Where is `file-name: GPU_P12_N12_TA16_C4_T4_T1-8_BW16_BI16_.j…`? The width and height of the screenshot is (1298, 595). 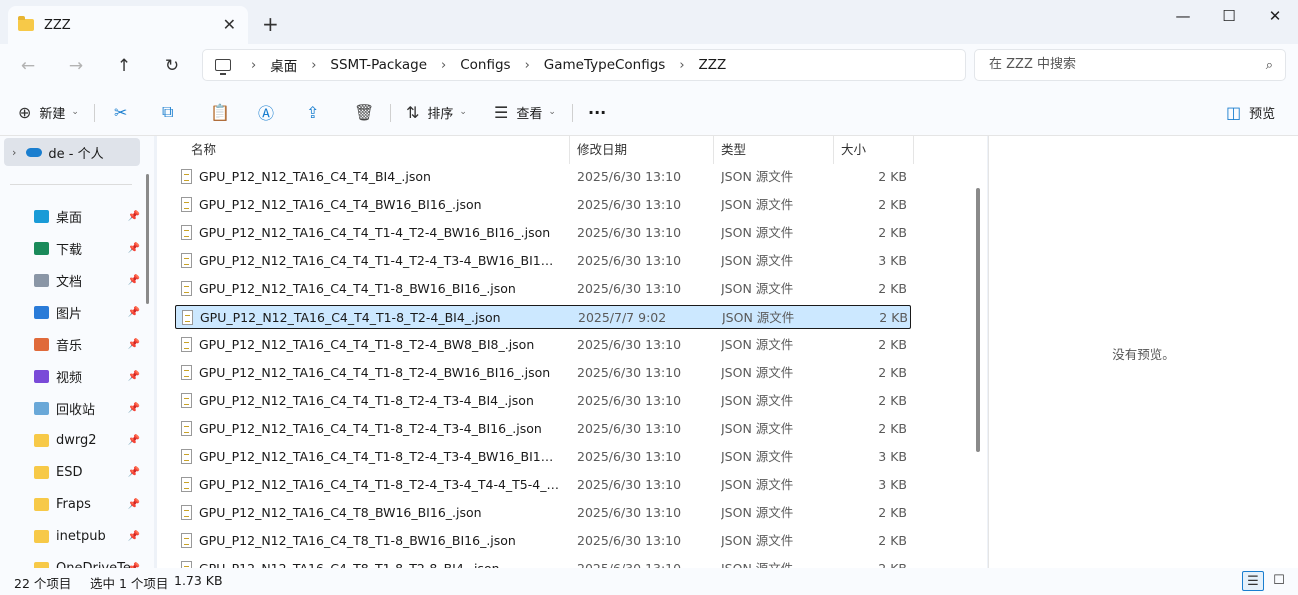 file-name: GPU_P12_N12_TA16_C4_T4_T1-8_BW16_BI16_.j… is located at coordinates (357, 288).